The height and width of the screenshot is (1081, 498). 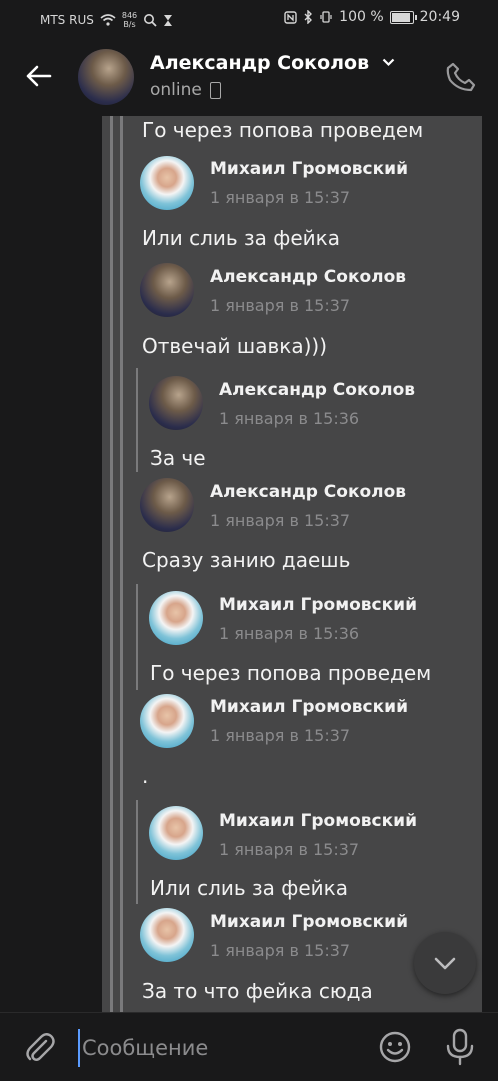 What do you see at coordinates (215, 90) in the screenshot?
I see `mobile-phone-icon` at bounding box center [215, 90].